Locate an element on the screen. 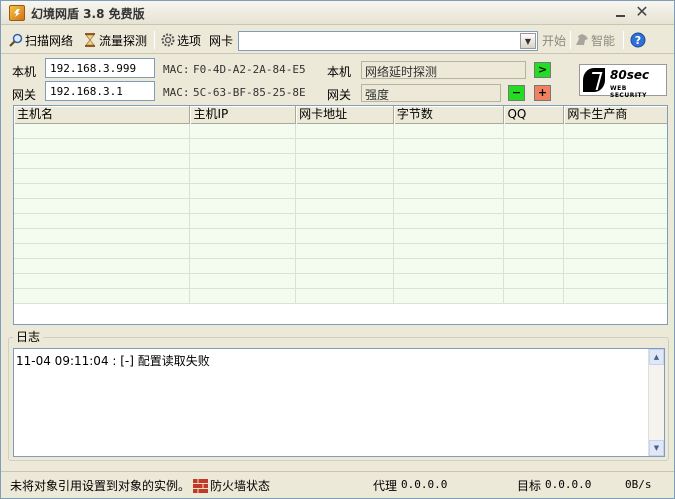 The image size is (675, 499). toolbar-separator is located at coordinates (623, 40).